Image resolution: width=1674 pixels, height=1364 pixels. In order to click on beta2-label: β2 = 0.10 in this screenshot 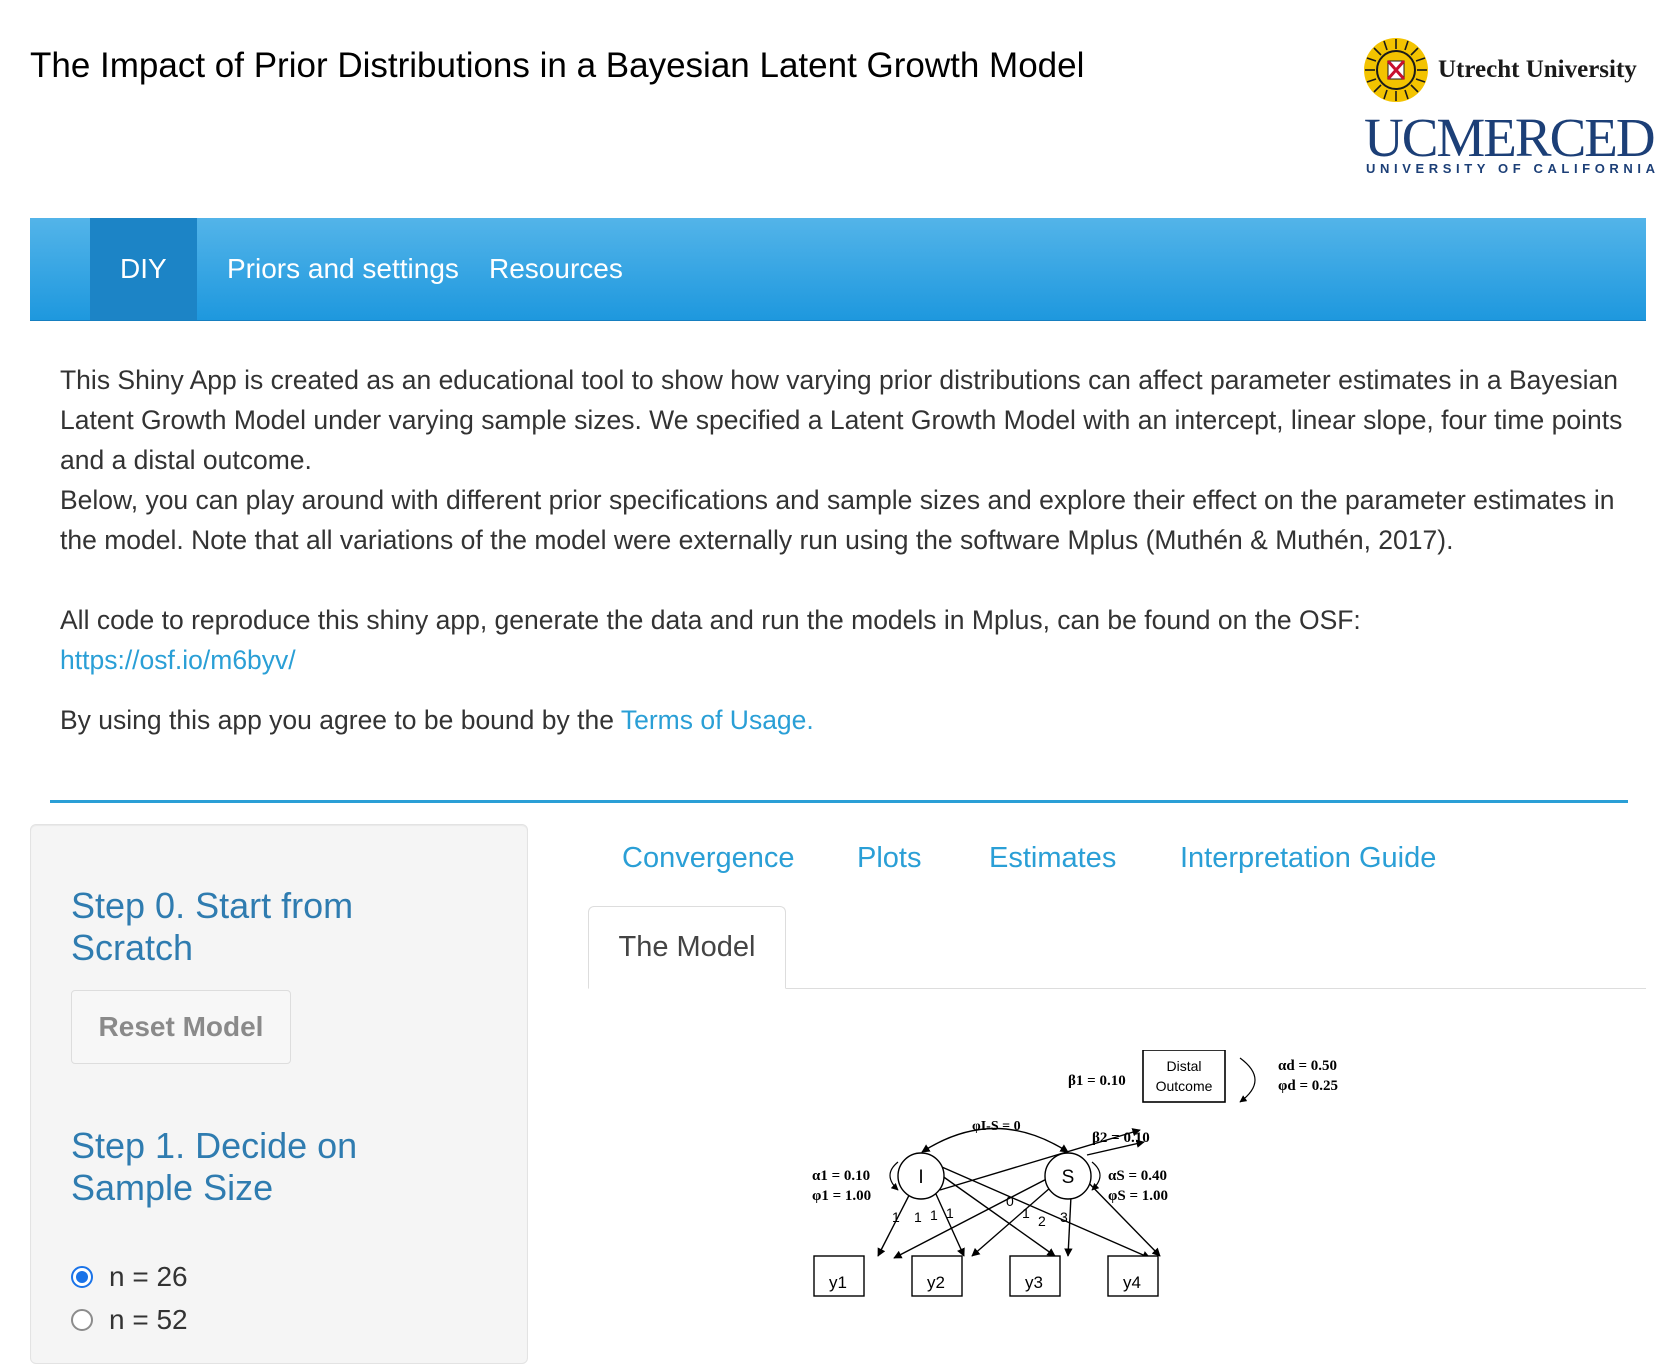, I will do `click(1121, 1138)`.